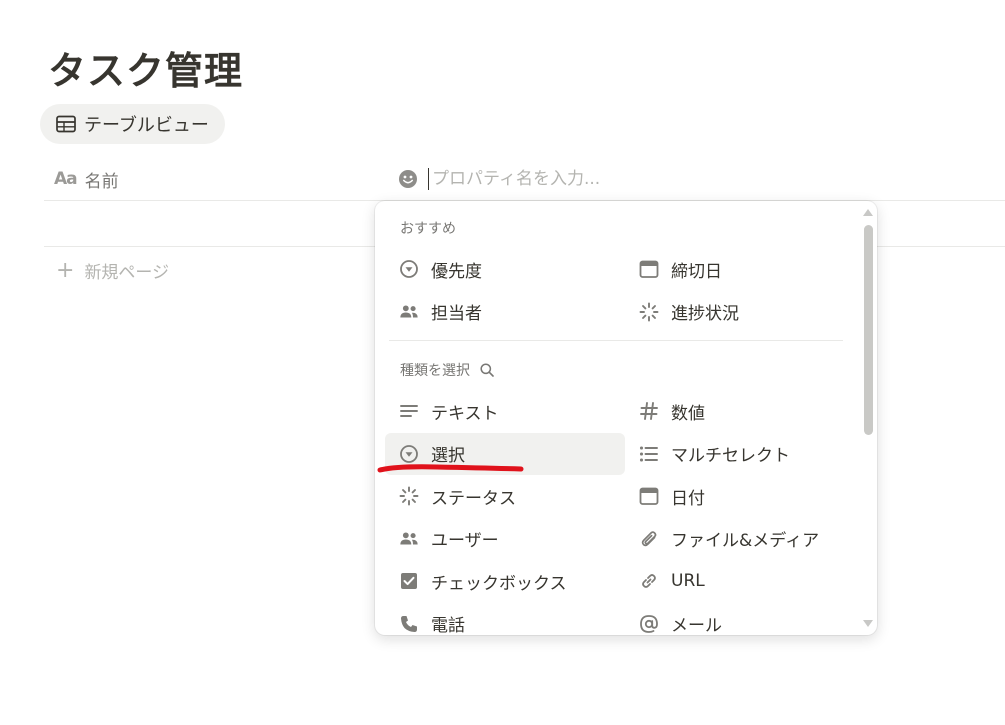 The width and height of the screenshot is (1005, 725). I want to click on property-name-editor, so click(563, 179).